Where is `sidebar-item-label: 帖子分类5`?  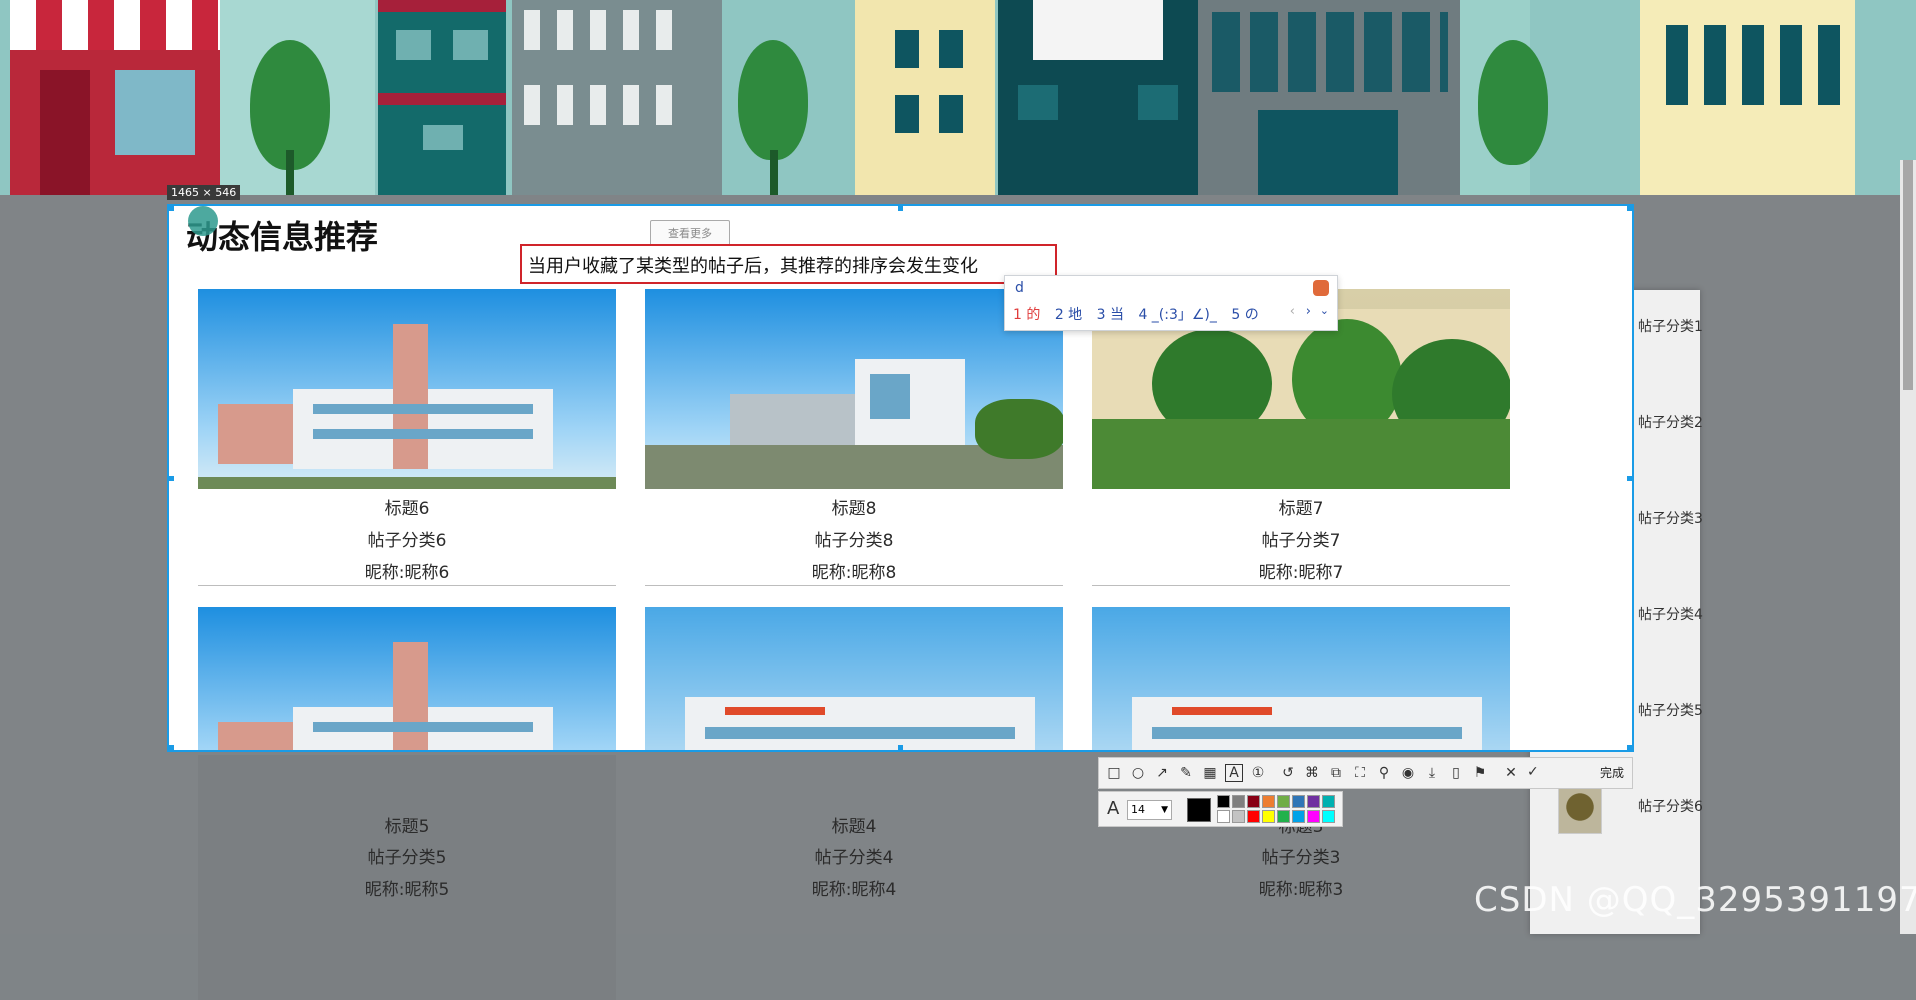 sidebar-item-label: 帖子分类5 is located at coordinates (1670, 711).